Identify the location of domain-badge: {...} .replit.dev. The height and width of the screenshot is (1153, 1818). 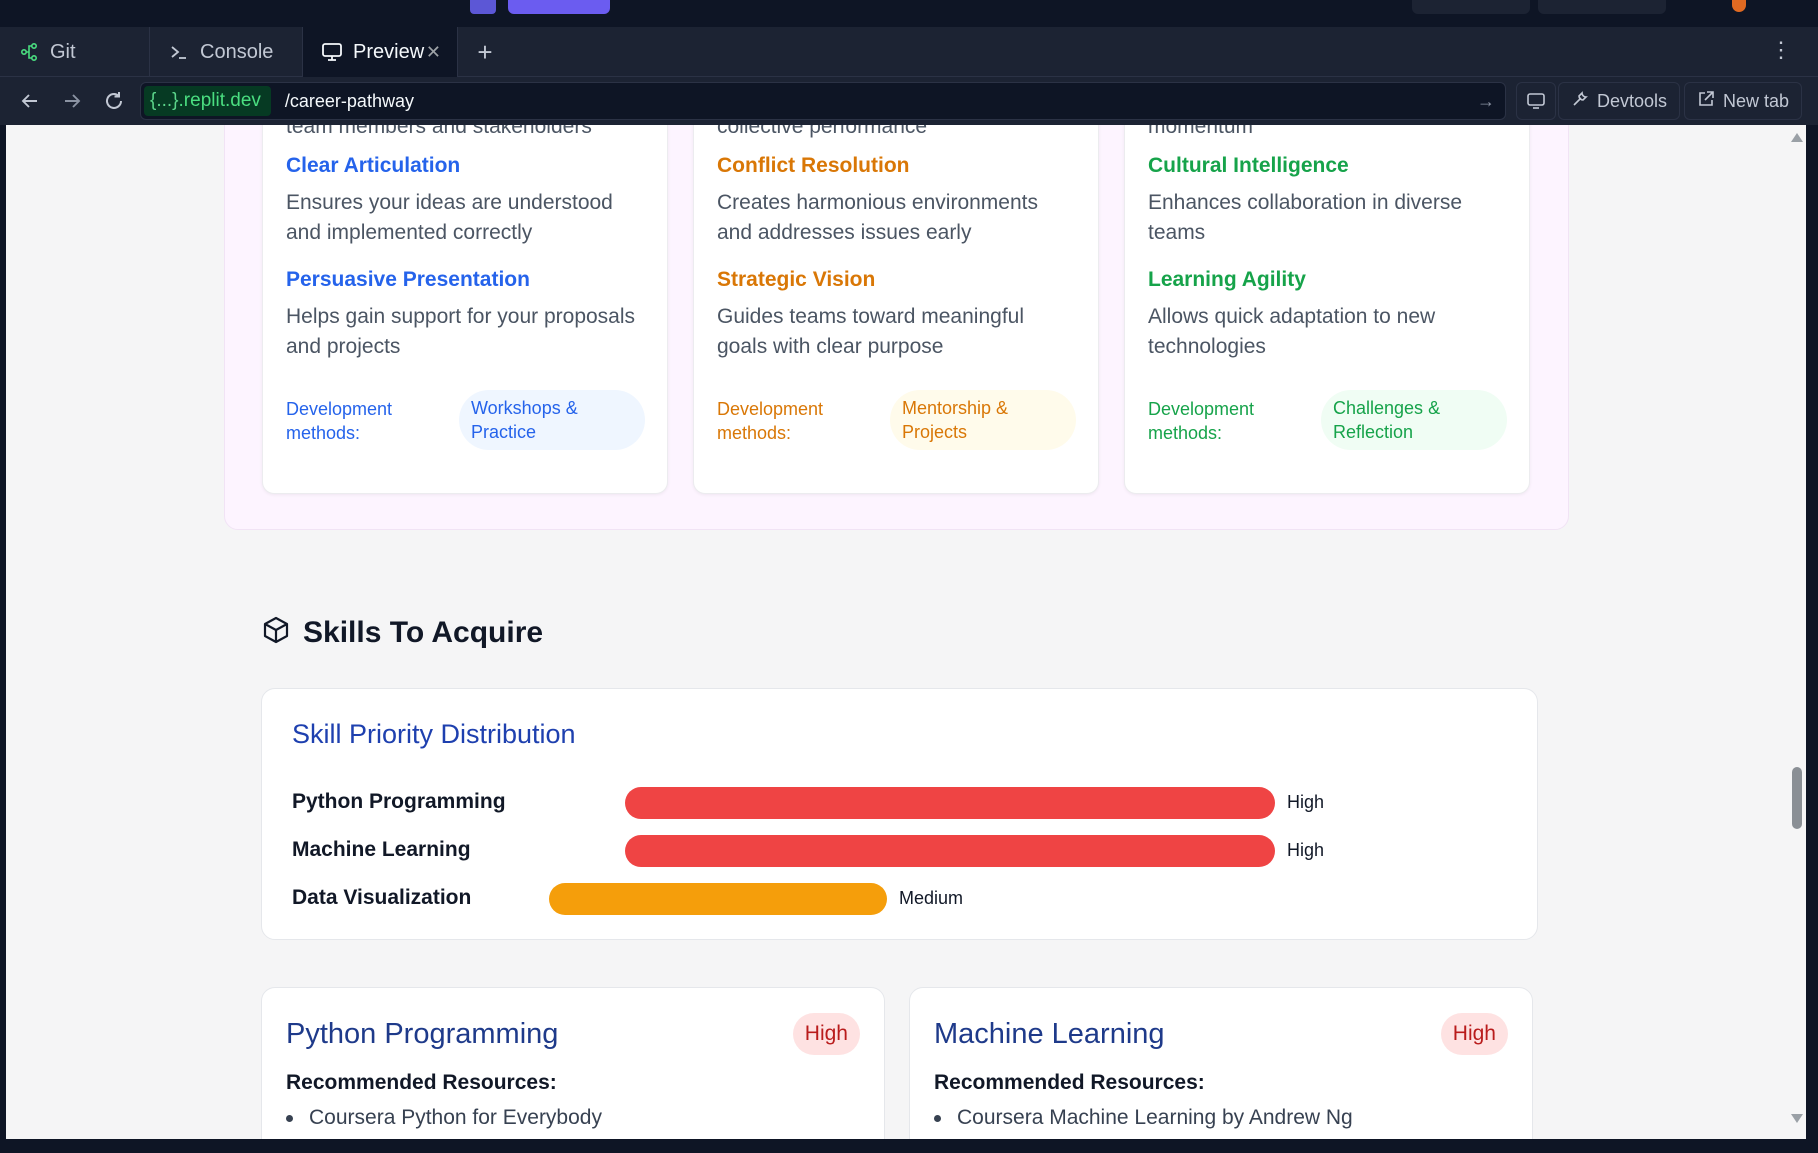
(207, 101).